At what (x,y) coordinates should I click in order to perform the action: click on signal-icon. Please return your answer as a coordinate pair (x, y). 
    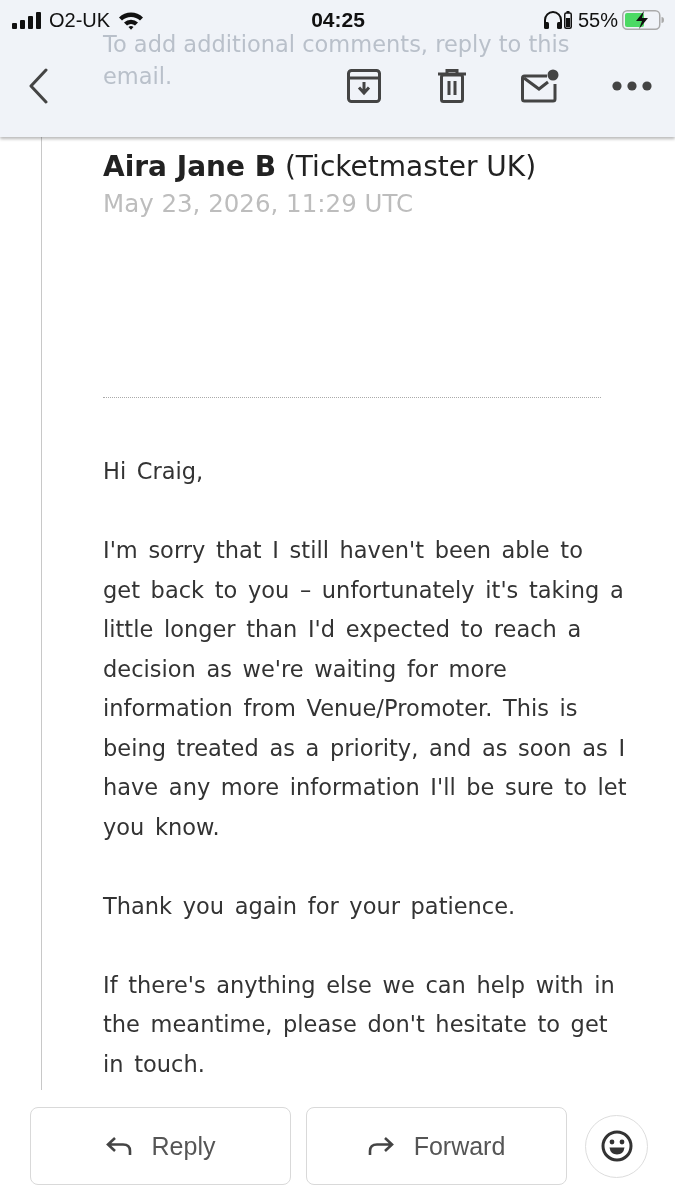
    Looking at the image, I should click on (27, 20).